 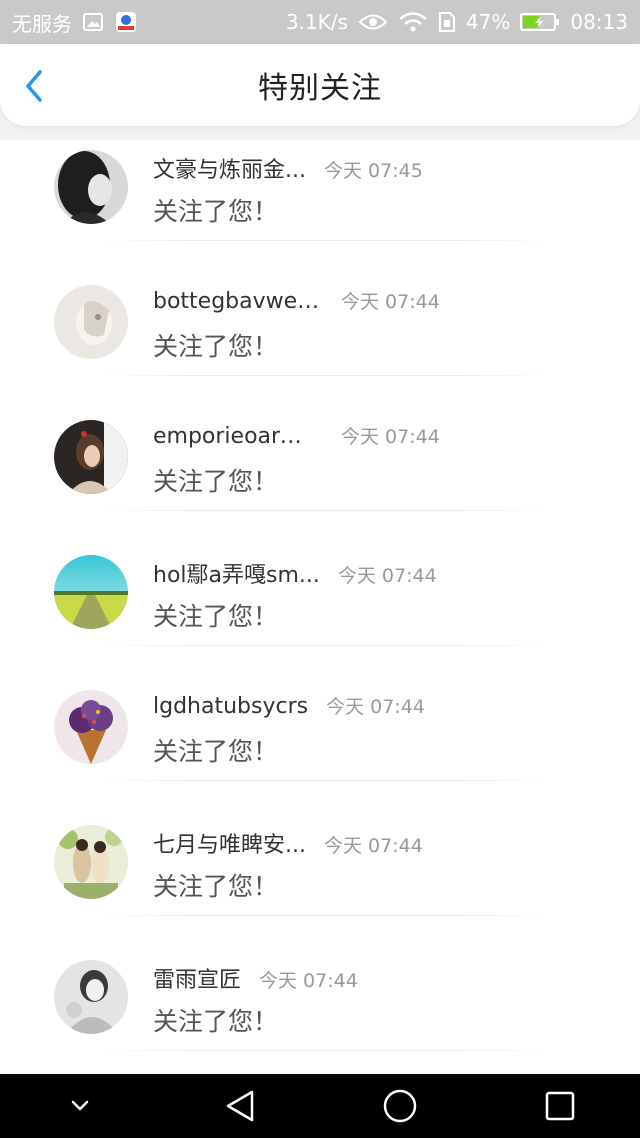 I want to click on list-item: 雷雨宣匠 今天 07:44 关注了您！, so click(x=320, y=1012).